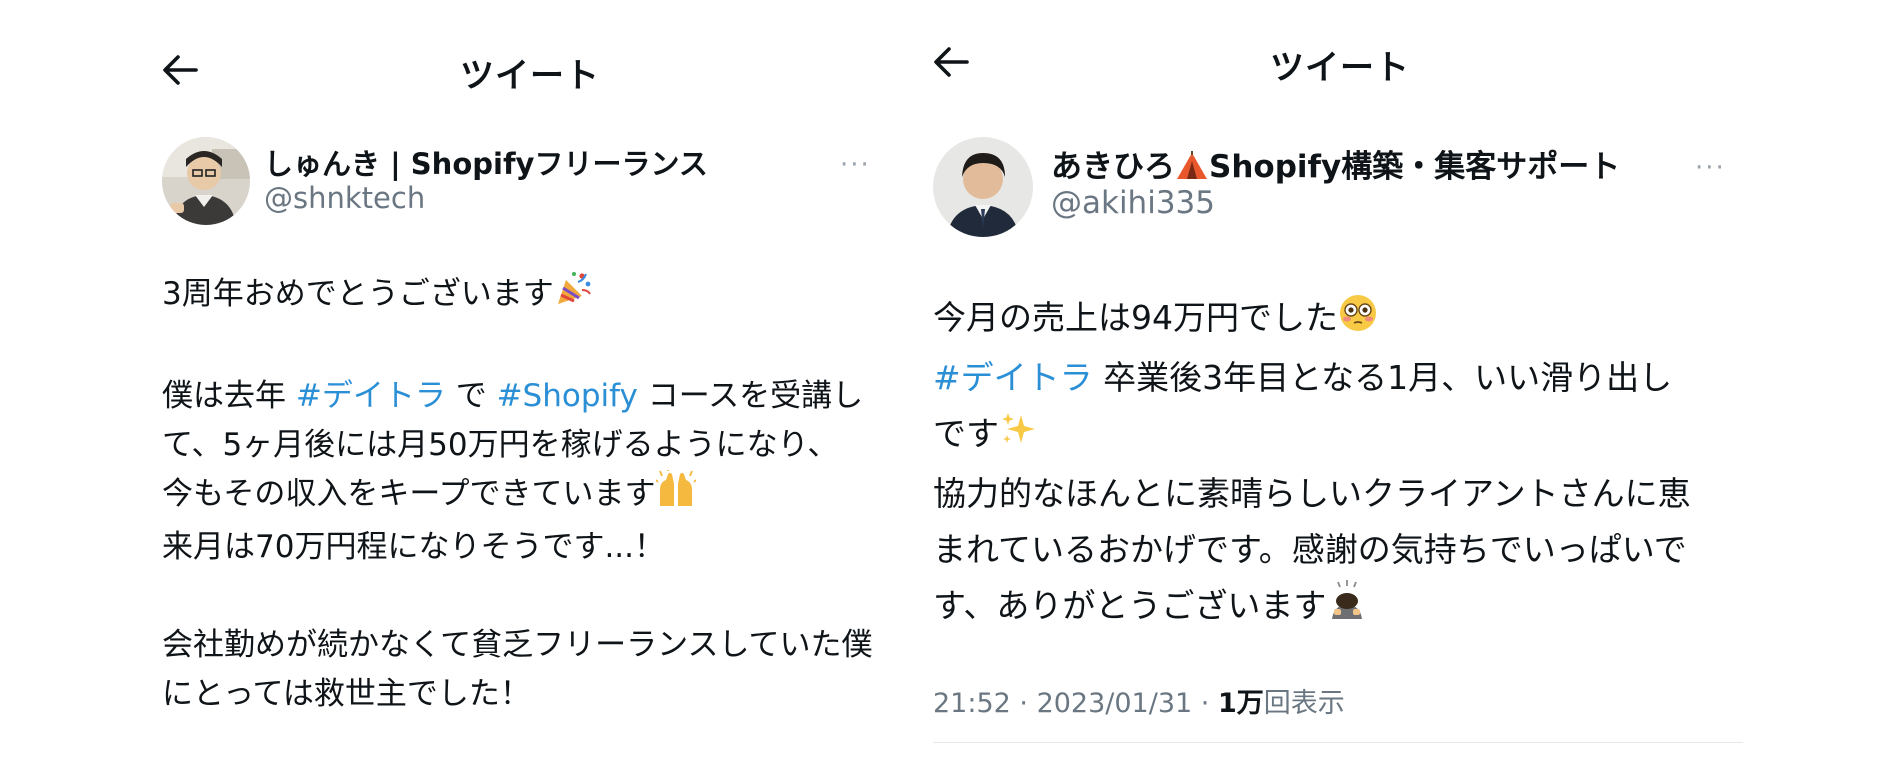  Describe the element at coordinates (346, 694) in the screenshot. I see `tweet-line: にとっては救世主でした！` at that location.